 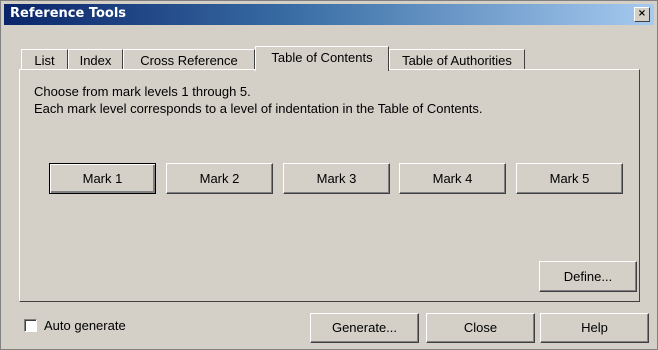 I want to click on title-bar: Reference Tools ×, so click(x=329, y=14).